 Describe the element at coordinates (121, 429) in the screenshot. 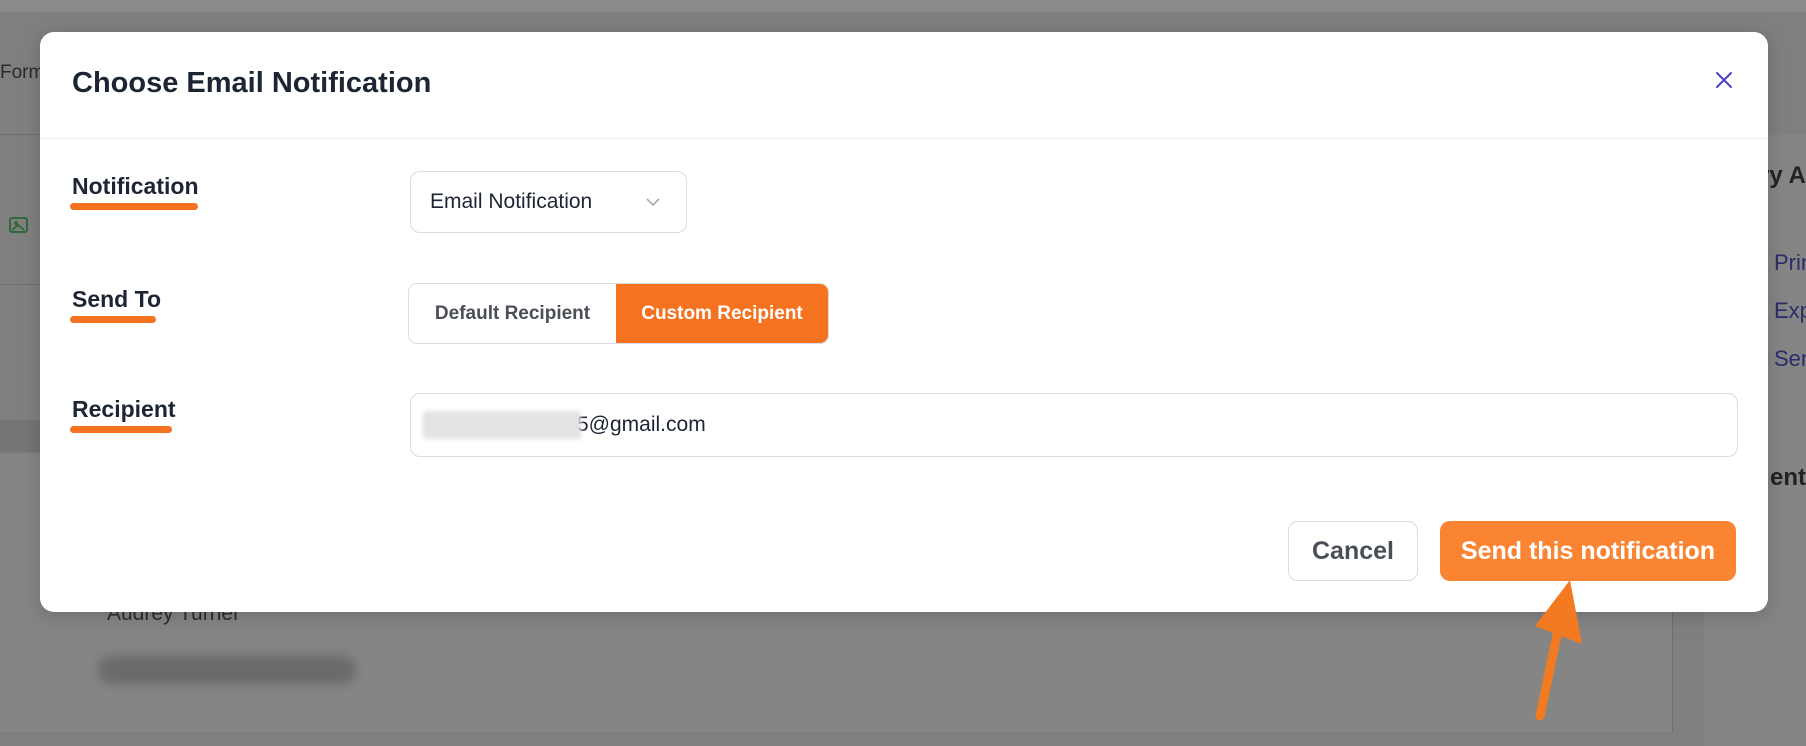

I see `recipient-underline` at that location.